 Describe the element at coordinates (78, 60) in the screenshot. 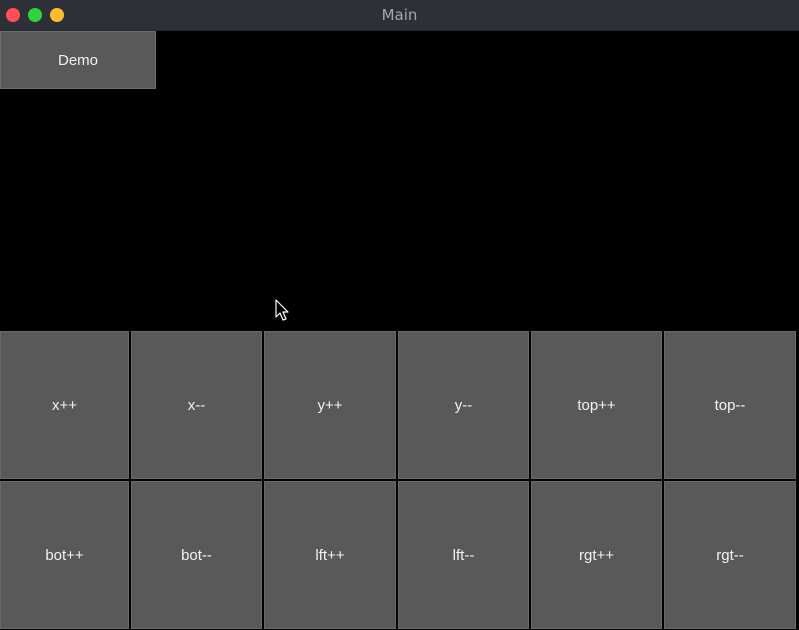

I see `demo-button: Demo` at that location.